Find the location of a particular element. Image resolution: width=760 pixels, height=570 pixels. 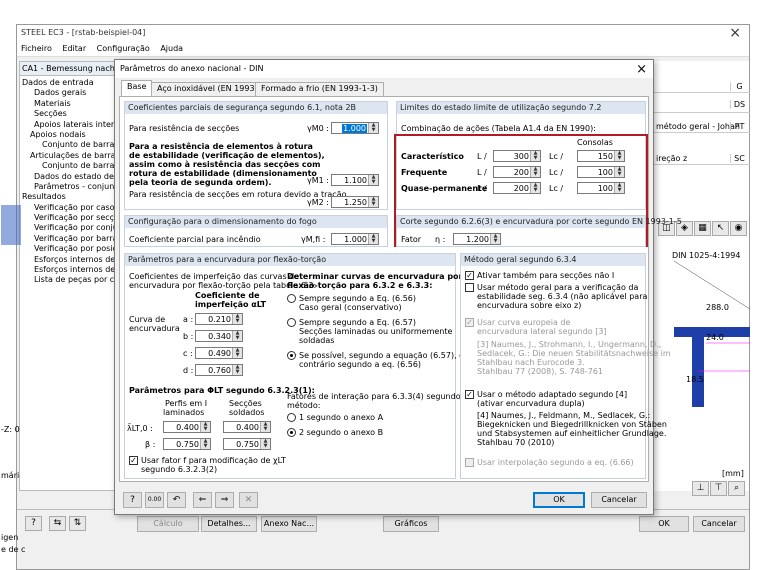

annex-b-radio is located at coordinates (291, 432).